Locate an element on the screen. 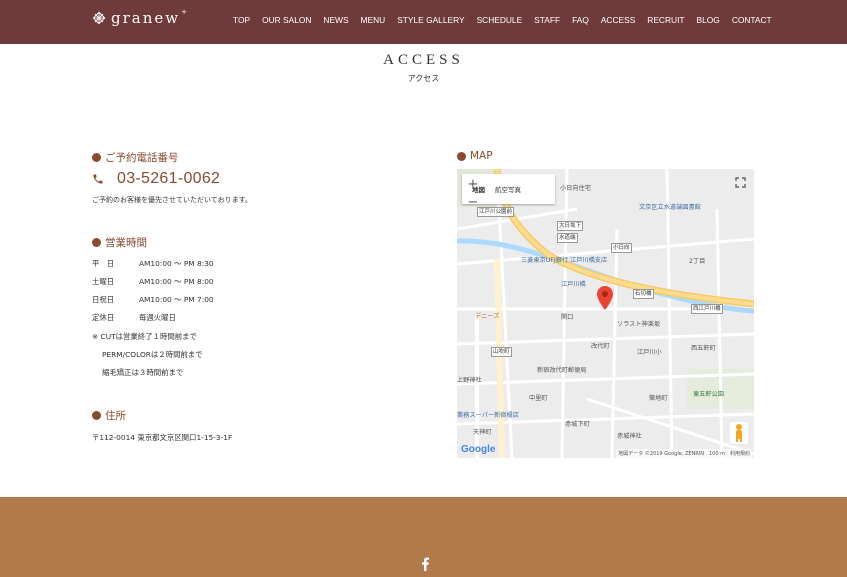  map-label: 江戸川橋 is located at coordinates (573, 284).